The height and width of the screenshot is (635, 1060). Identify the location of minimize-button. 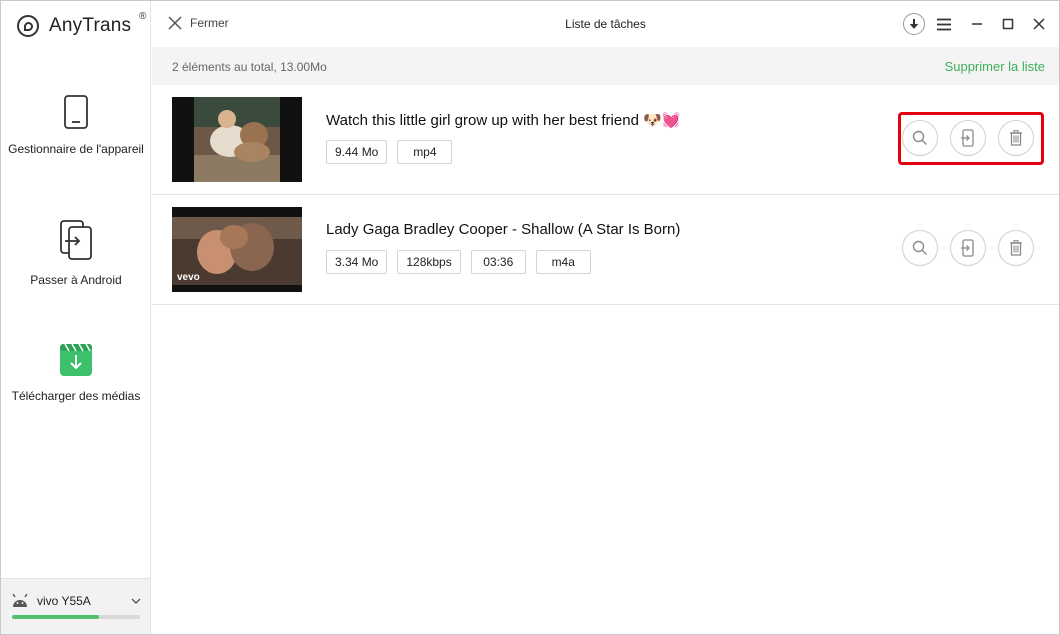
(977, 24).